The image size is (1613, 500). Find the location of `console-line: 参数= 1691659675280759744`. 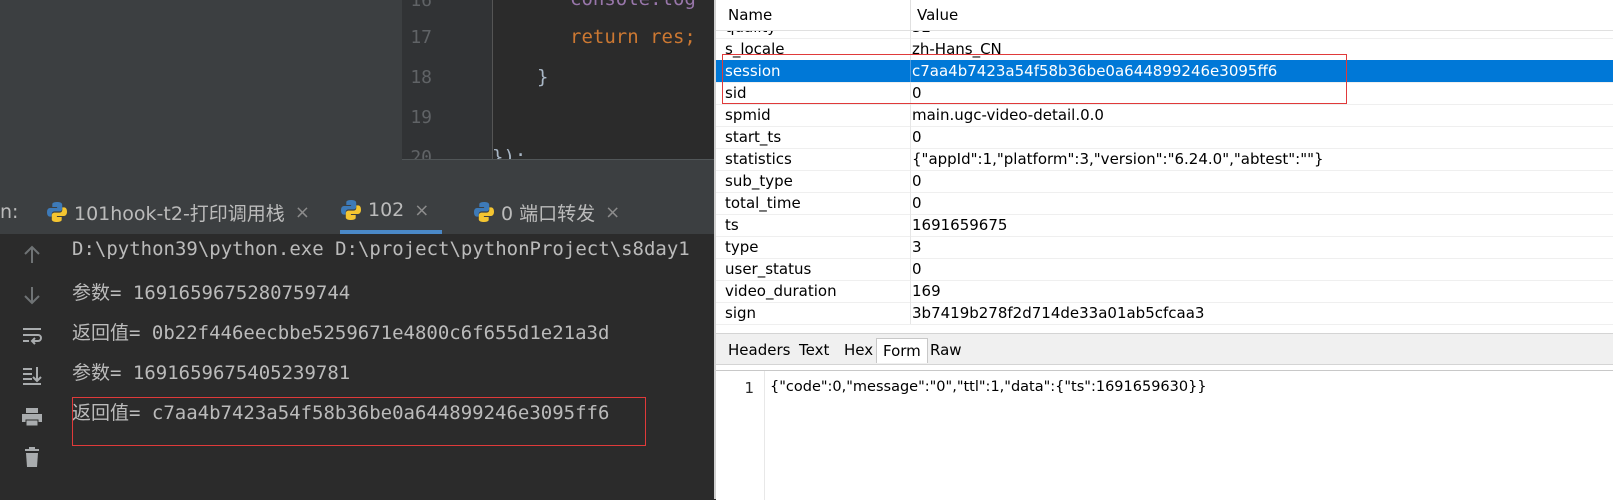

console-line: 参数= 1691659675280759744 is located at coordinates (211, 293).